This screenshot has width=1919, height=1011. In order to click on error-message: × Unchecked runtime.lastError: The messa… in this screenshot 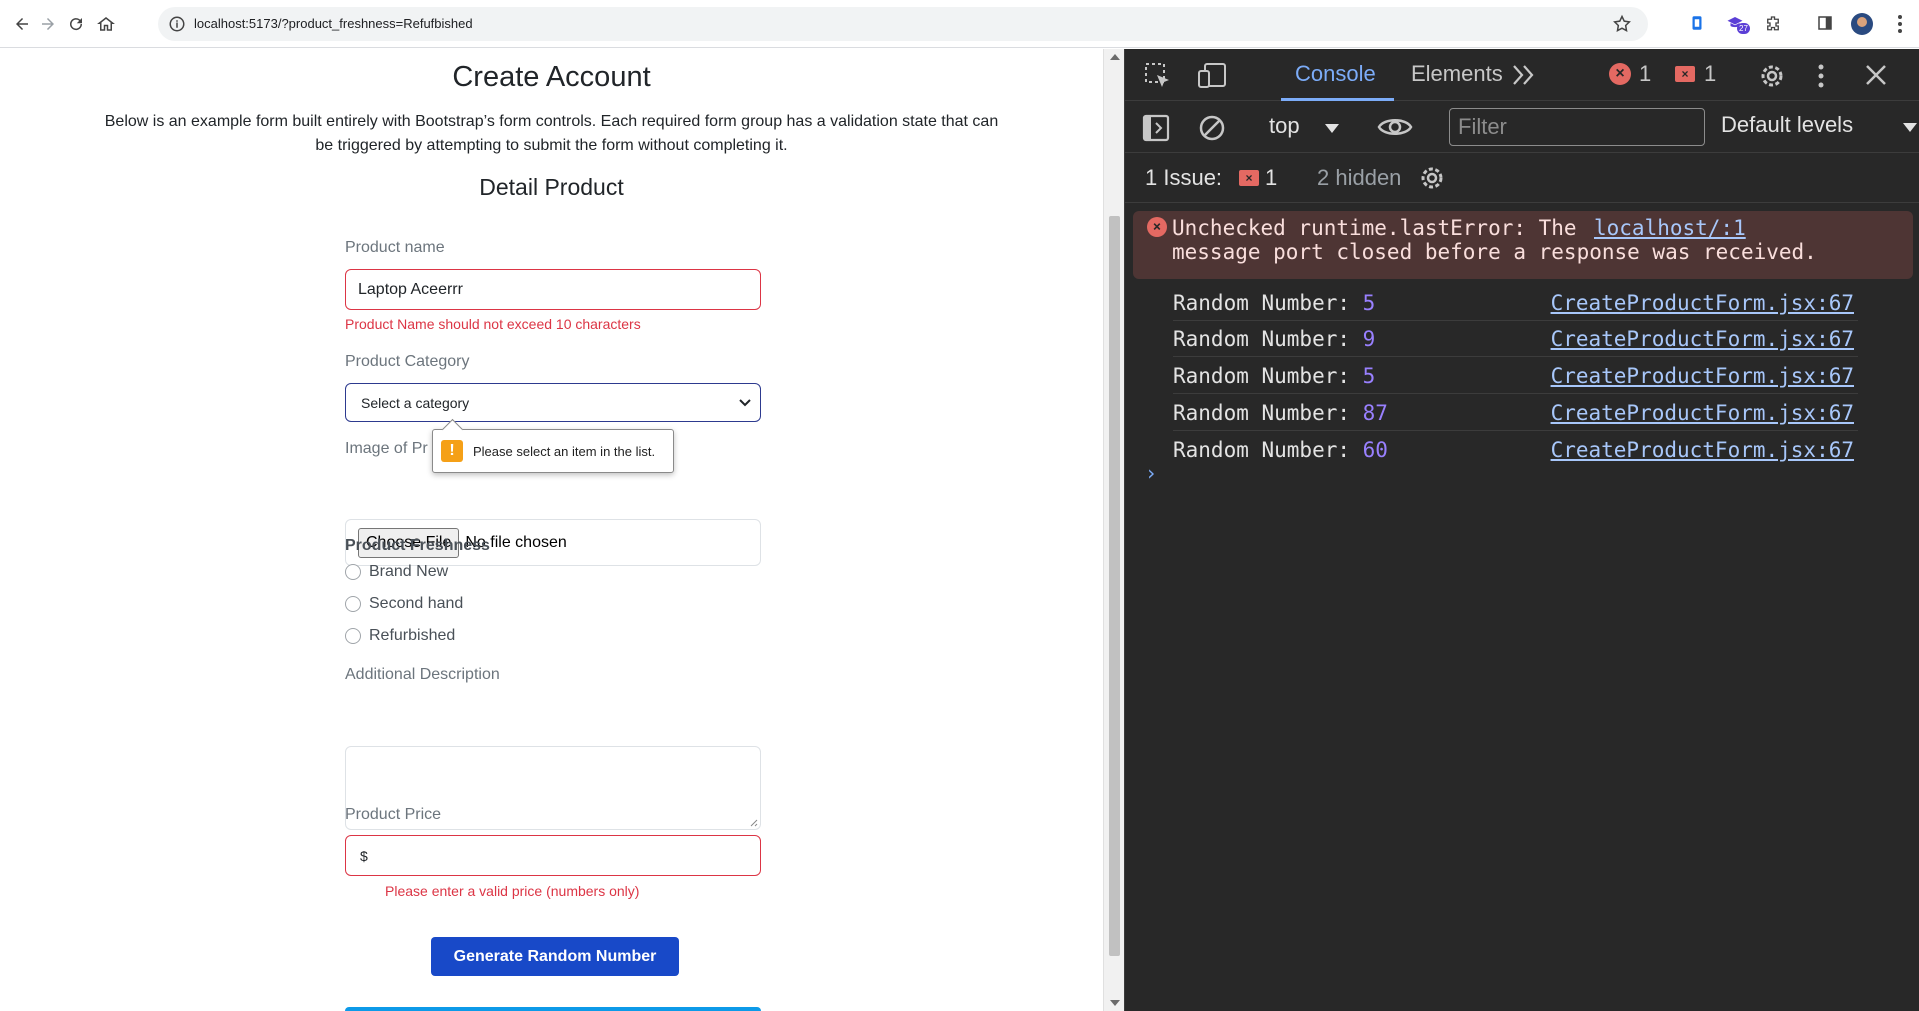, I will do `click(1523, 245)`.